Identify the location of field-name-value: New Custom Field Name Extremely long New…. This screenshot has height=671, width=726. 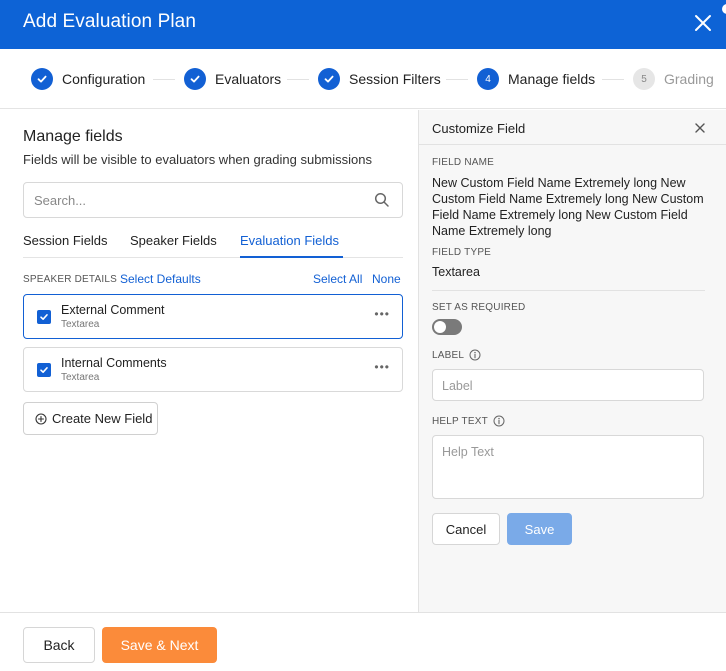
(568, 207).